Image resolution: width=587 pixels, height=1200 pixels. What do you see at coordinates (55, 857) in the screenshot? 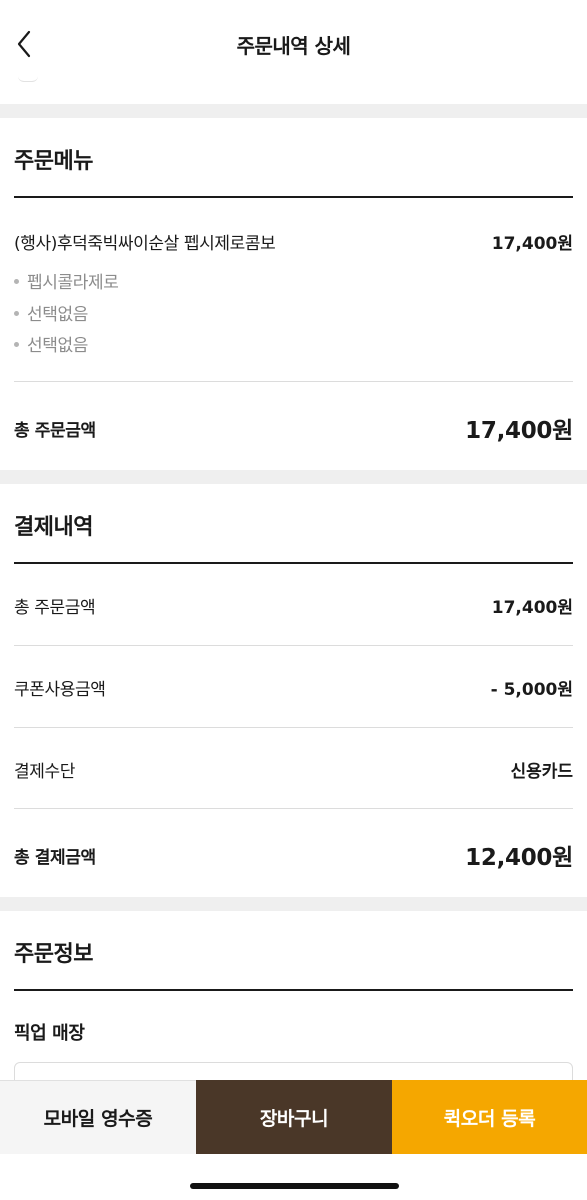
I see `payment-total-label: 총 결제금액` at bounding box center [55, 857].